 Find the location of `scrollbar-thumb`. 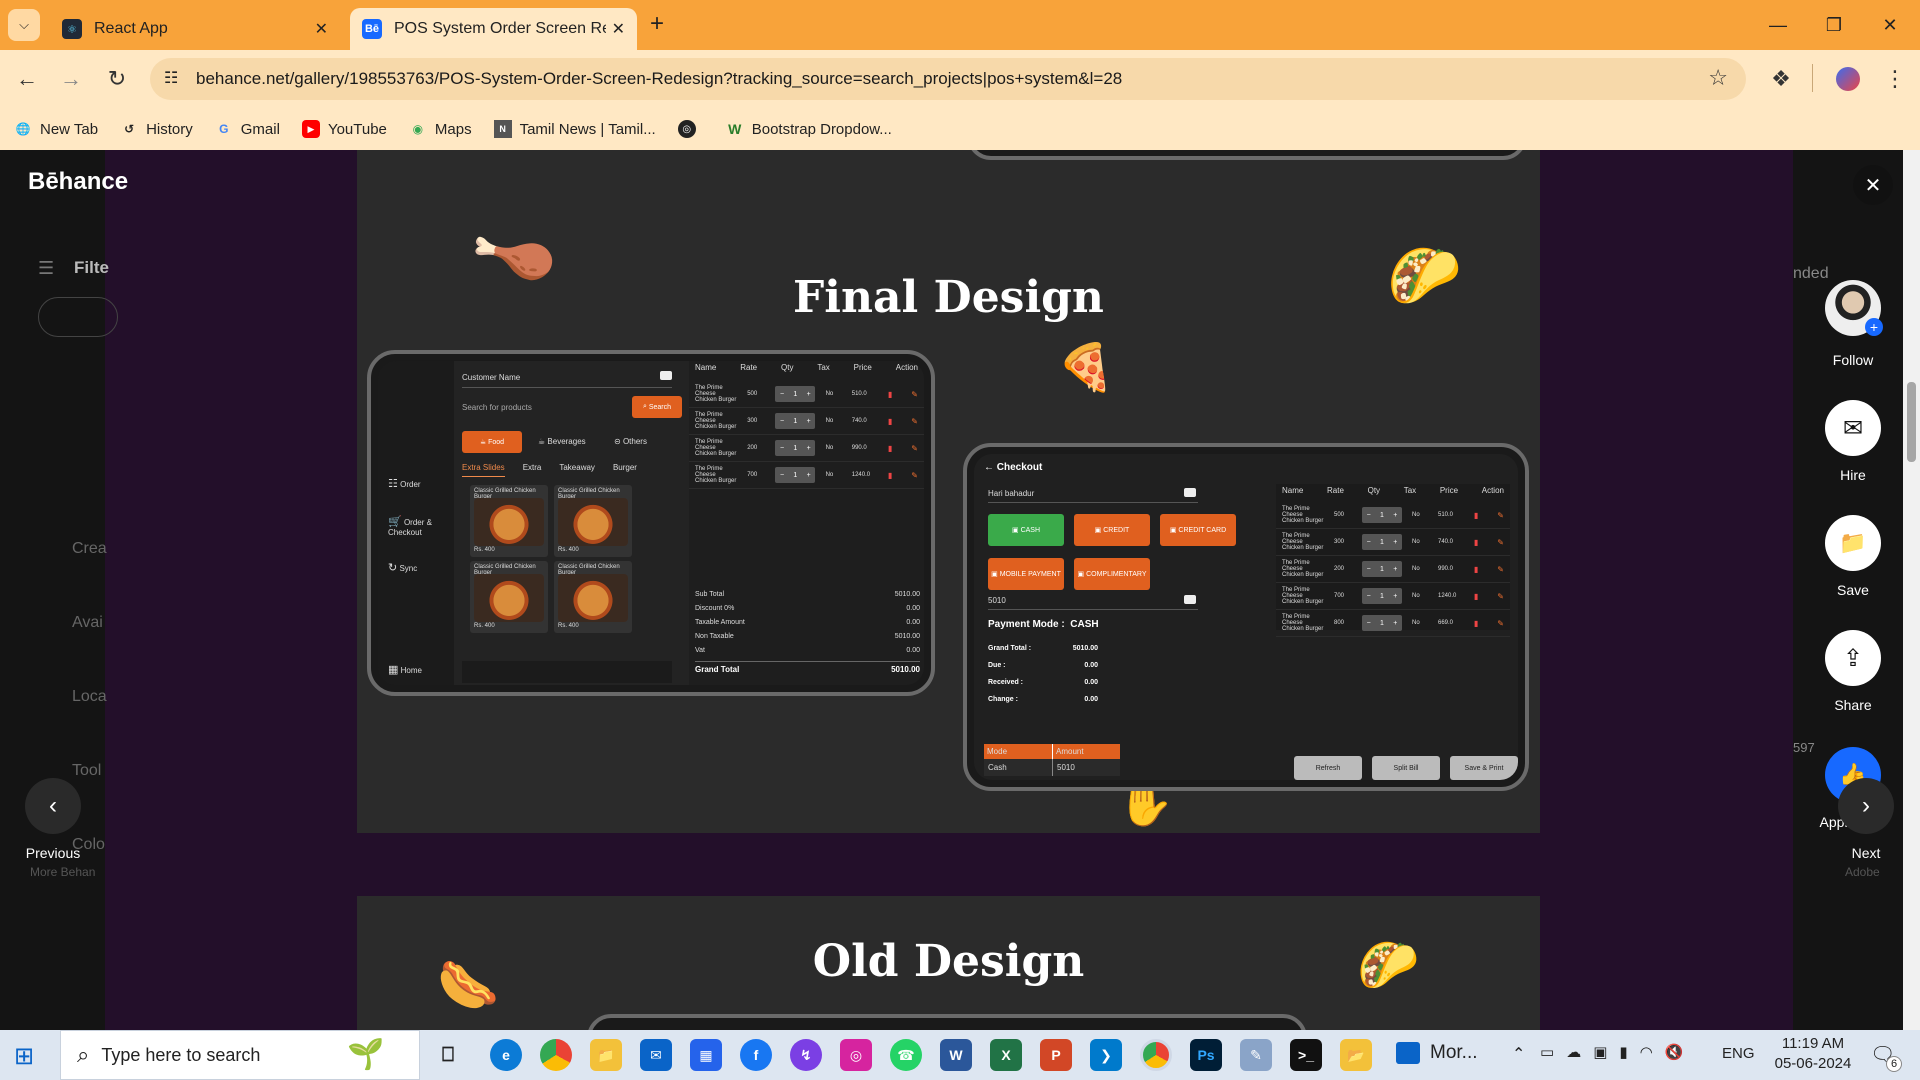

scrollbar-thumb is located at coordinates (1911, 422).